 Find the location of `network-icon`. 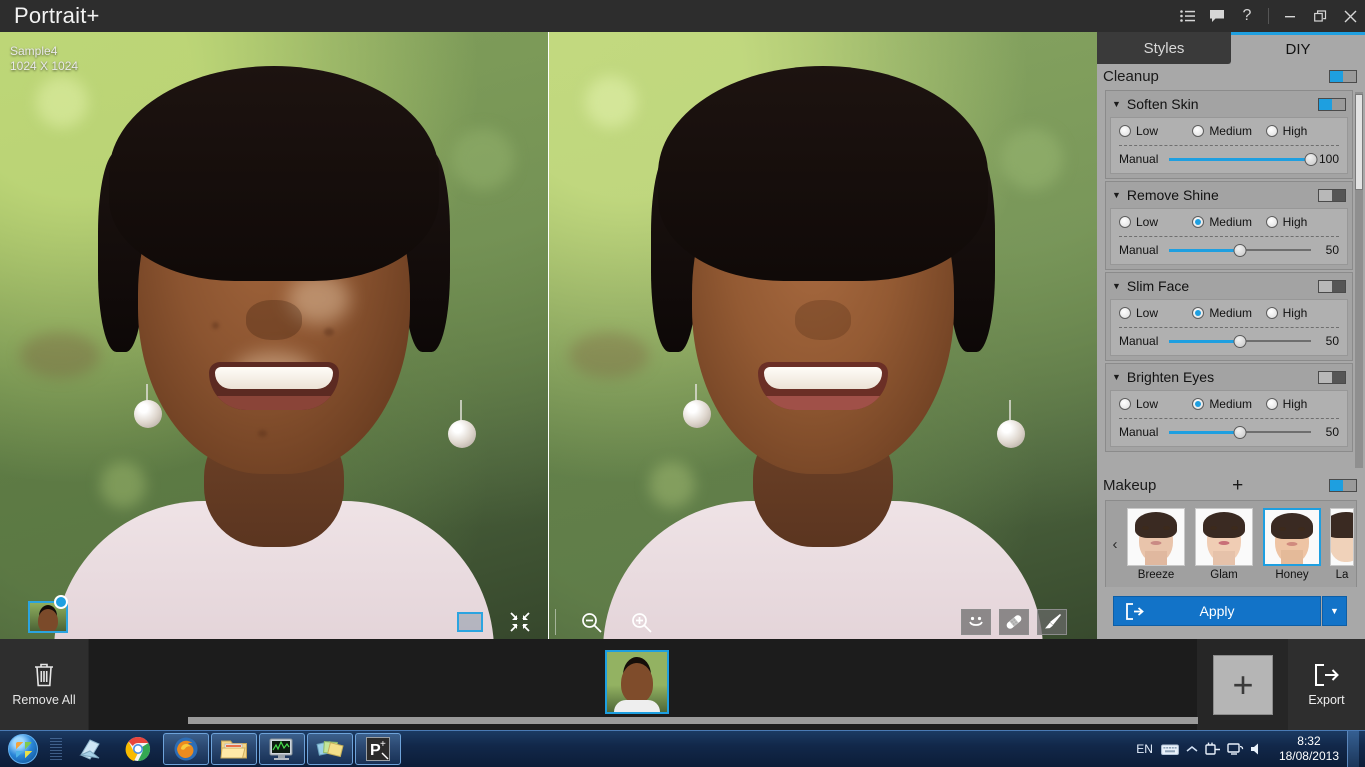

network-icon is located at coordinates (1236, 749).